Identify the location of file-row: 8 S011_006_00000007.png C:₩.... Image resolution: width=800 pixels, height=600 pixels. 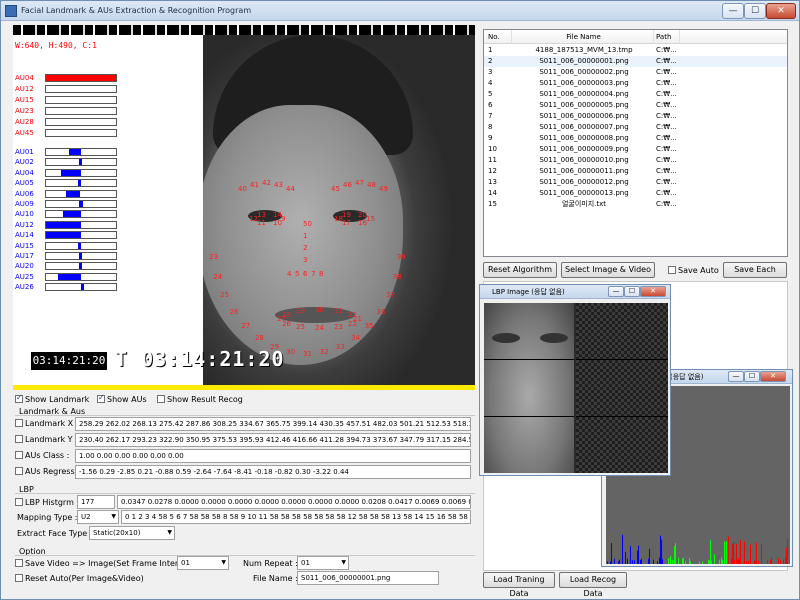
(635, 127).